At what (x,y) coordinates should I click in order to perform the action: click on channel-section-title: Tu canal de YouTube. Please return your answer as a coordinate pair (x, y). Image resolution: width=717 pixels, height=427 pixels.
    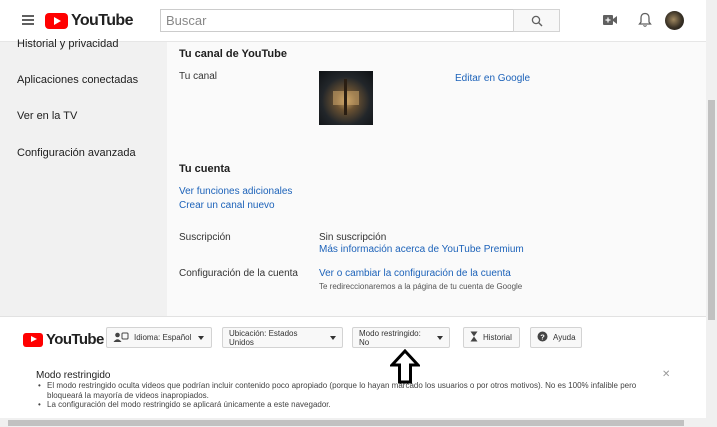
    Looking at the image, I should click on (233, 54).